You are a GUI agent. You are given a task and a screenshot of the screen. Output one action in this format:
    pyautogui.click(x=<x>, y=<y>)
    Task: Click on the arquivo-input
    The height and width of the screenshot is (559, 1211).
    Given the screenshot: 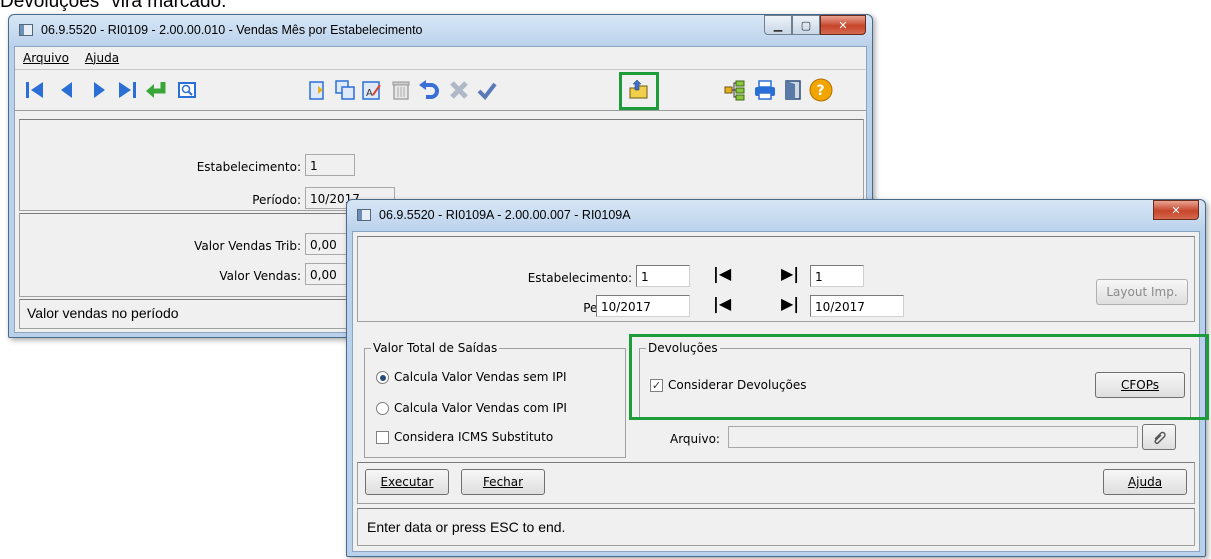 What is the action you would take?
    pyautogui.click(x=933, y=437)
    